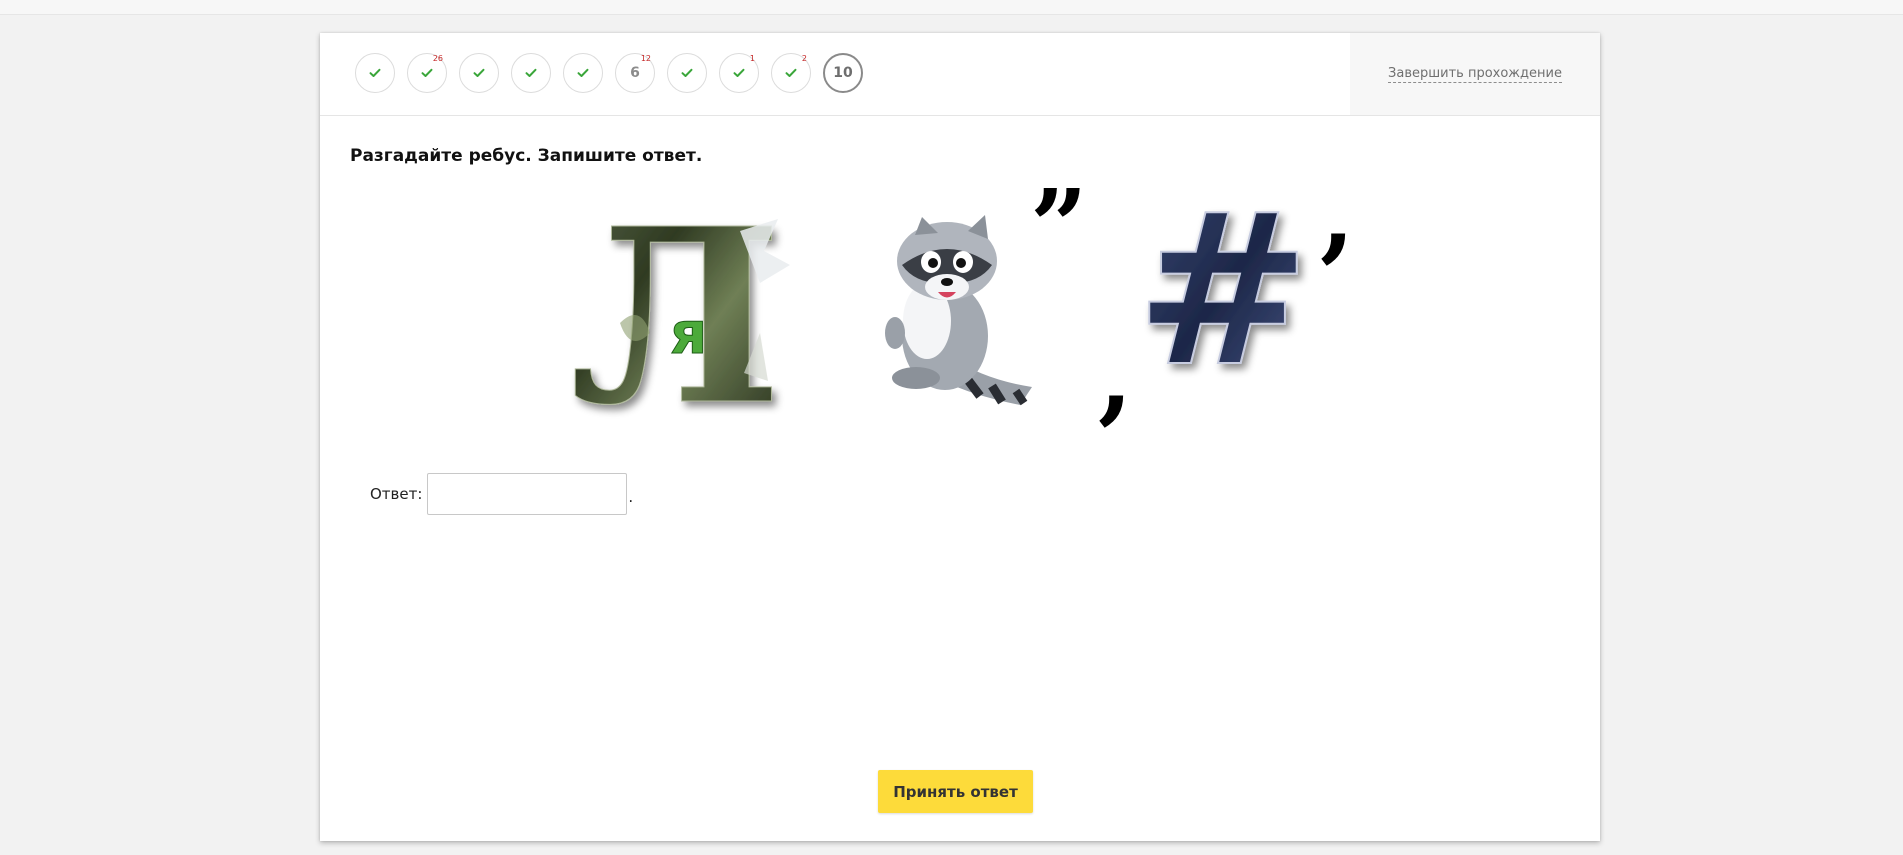 This screenshot has width=1903, height=855. I want to click on step-number: 10, so click(843, 73).